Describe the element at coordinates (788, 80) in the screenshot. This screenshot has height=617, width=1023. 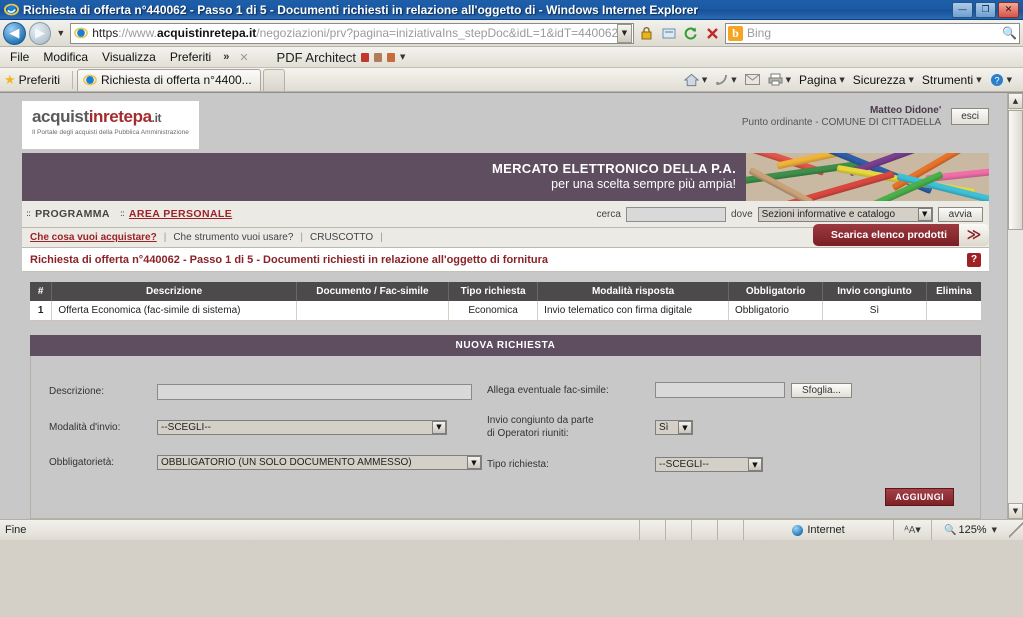
I see `print-chevron-down-icon: ▼` at that location.